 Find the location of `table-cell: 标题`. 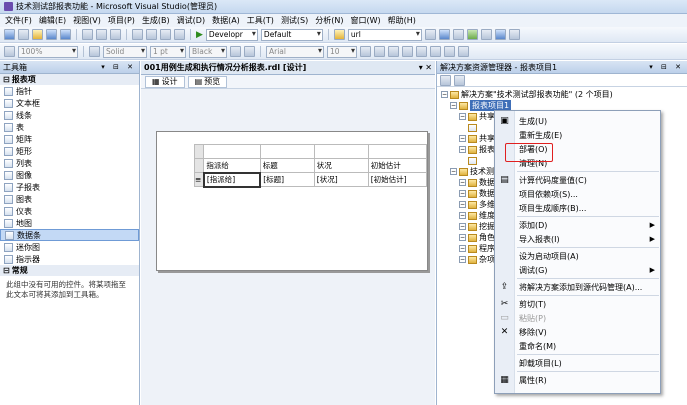

table-cell: 标题 is located at coordinates (287, 165).